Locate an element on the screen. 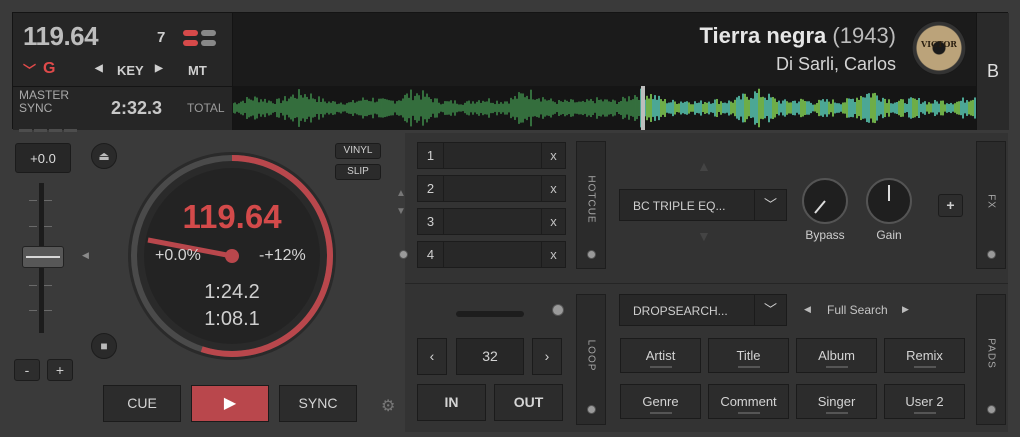 The height and width of the screenshot is (437, 1020). pad-label: Comment is located at coordinates (748, 401).